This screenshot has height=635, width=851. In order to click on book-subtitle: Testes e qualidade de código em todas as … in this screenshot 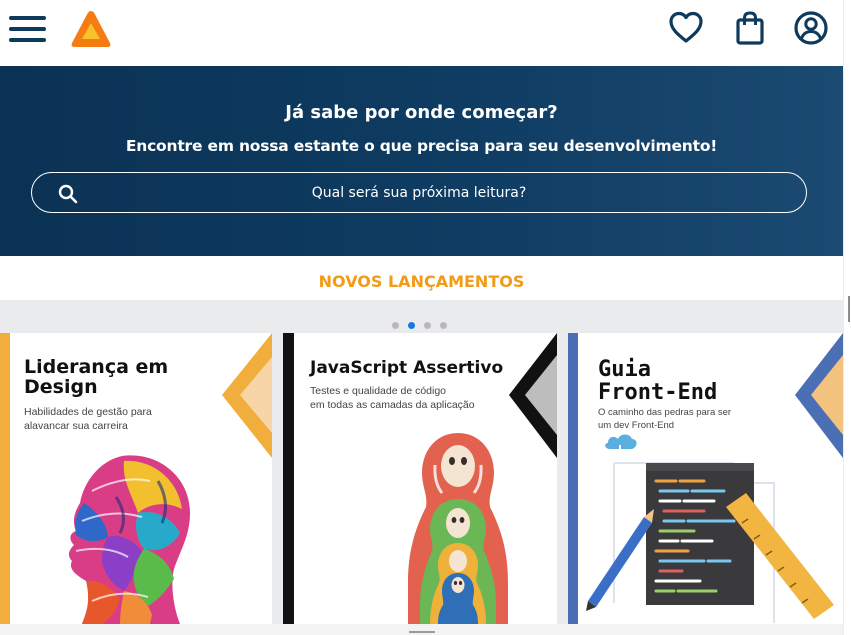, I will do `click(392, 398)`.